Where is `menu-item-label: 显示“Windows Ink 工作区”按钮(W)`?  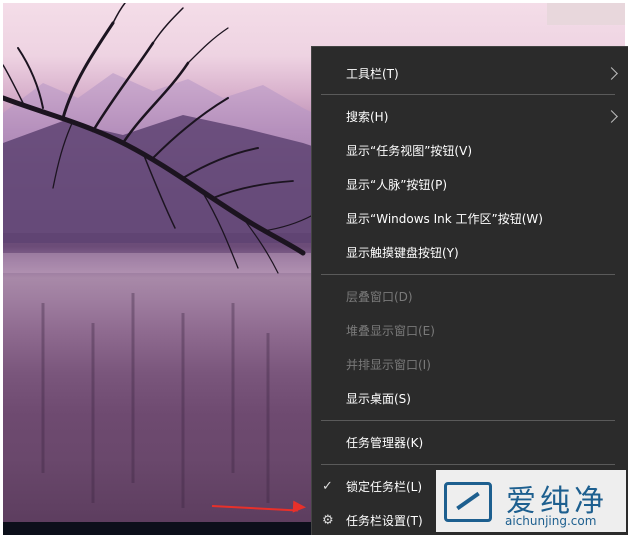 menu-item-label: 显示“Windows Ink 工作区”按钮(W) is located at coordinates (444, 218).